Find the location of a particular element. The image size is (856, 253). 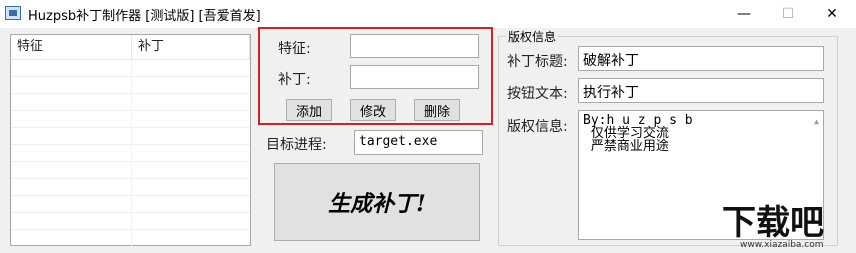

patch-title-label: 补丁标题: is located at coordinates (537, 62).